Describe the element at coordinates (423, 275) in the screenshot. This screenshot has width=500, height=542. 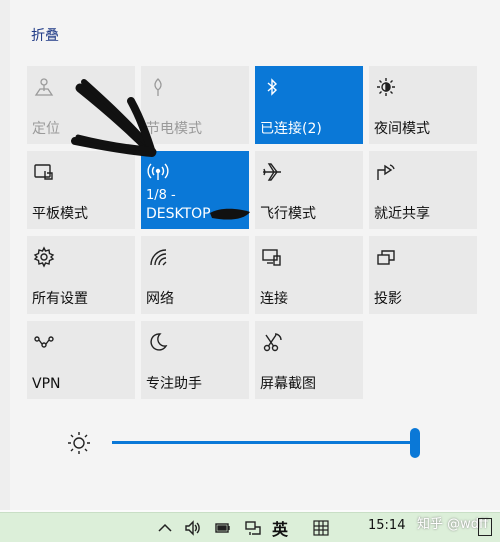
I see `tile-project: 投影` at that location.